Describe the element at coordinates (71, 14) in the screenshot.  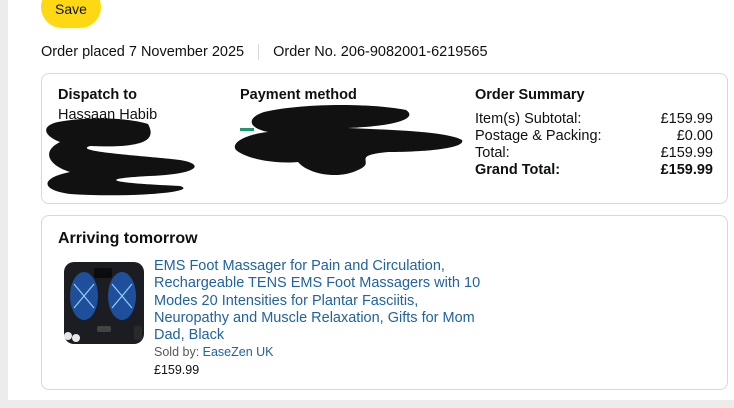
I see `save-button: Save` at that location.